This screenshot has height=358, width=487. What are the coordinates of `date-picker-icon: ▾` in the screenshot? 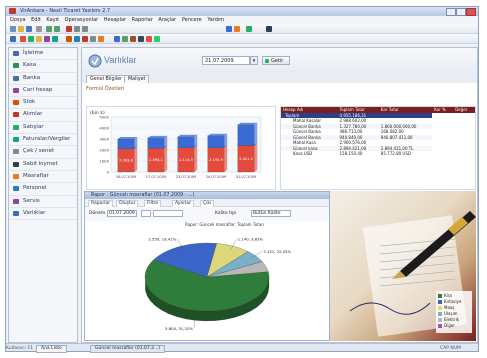 It's located at (254, 60).